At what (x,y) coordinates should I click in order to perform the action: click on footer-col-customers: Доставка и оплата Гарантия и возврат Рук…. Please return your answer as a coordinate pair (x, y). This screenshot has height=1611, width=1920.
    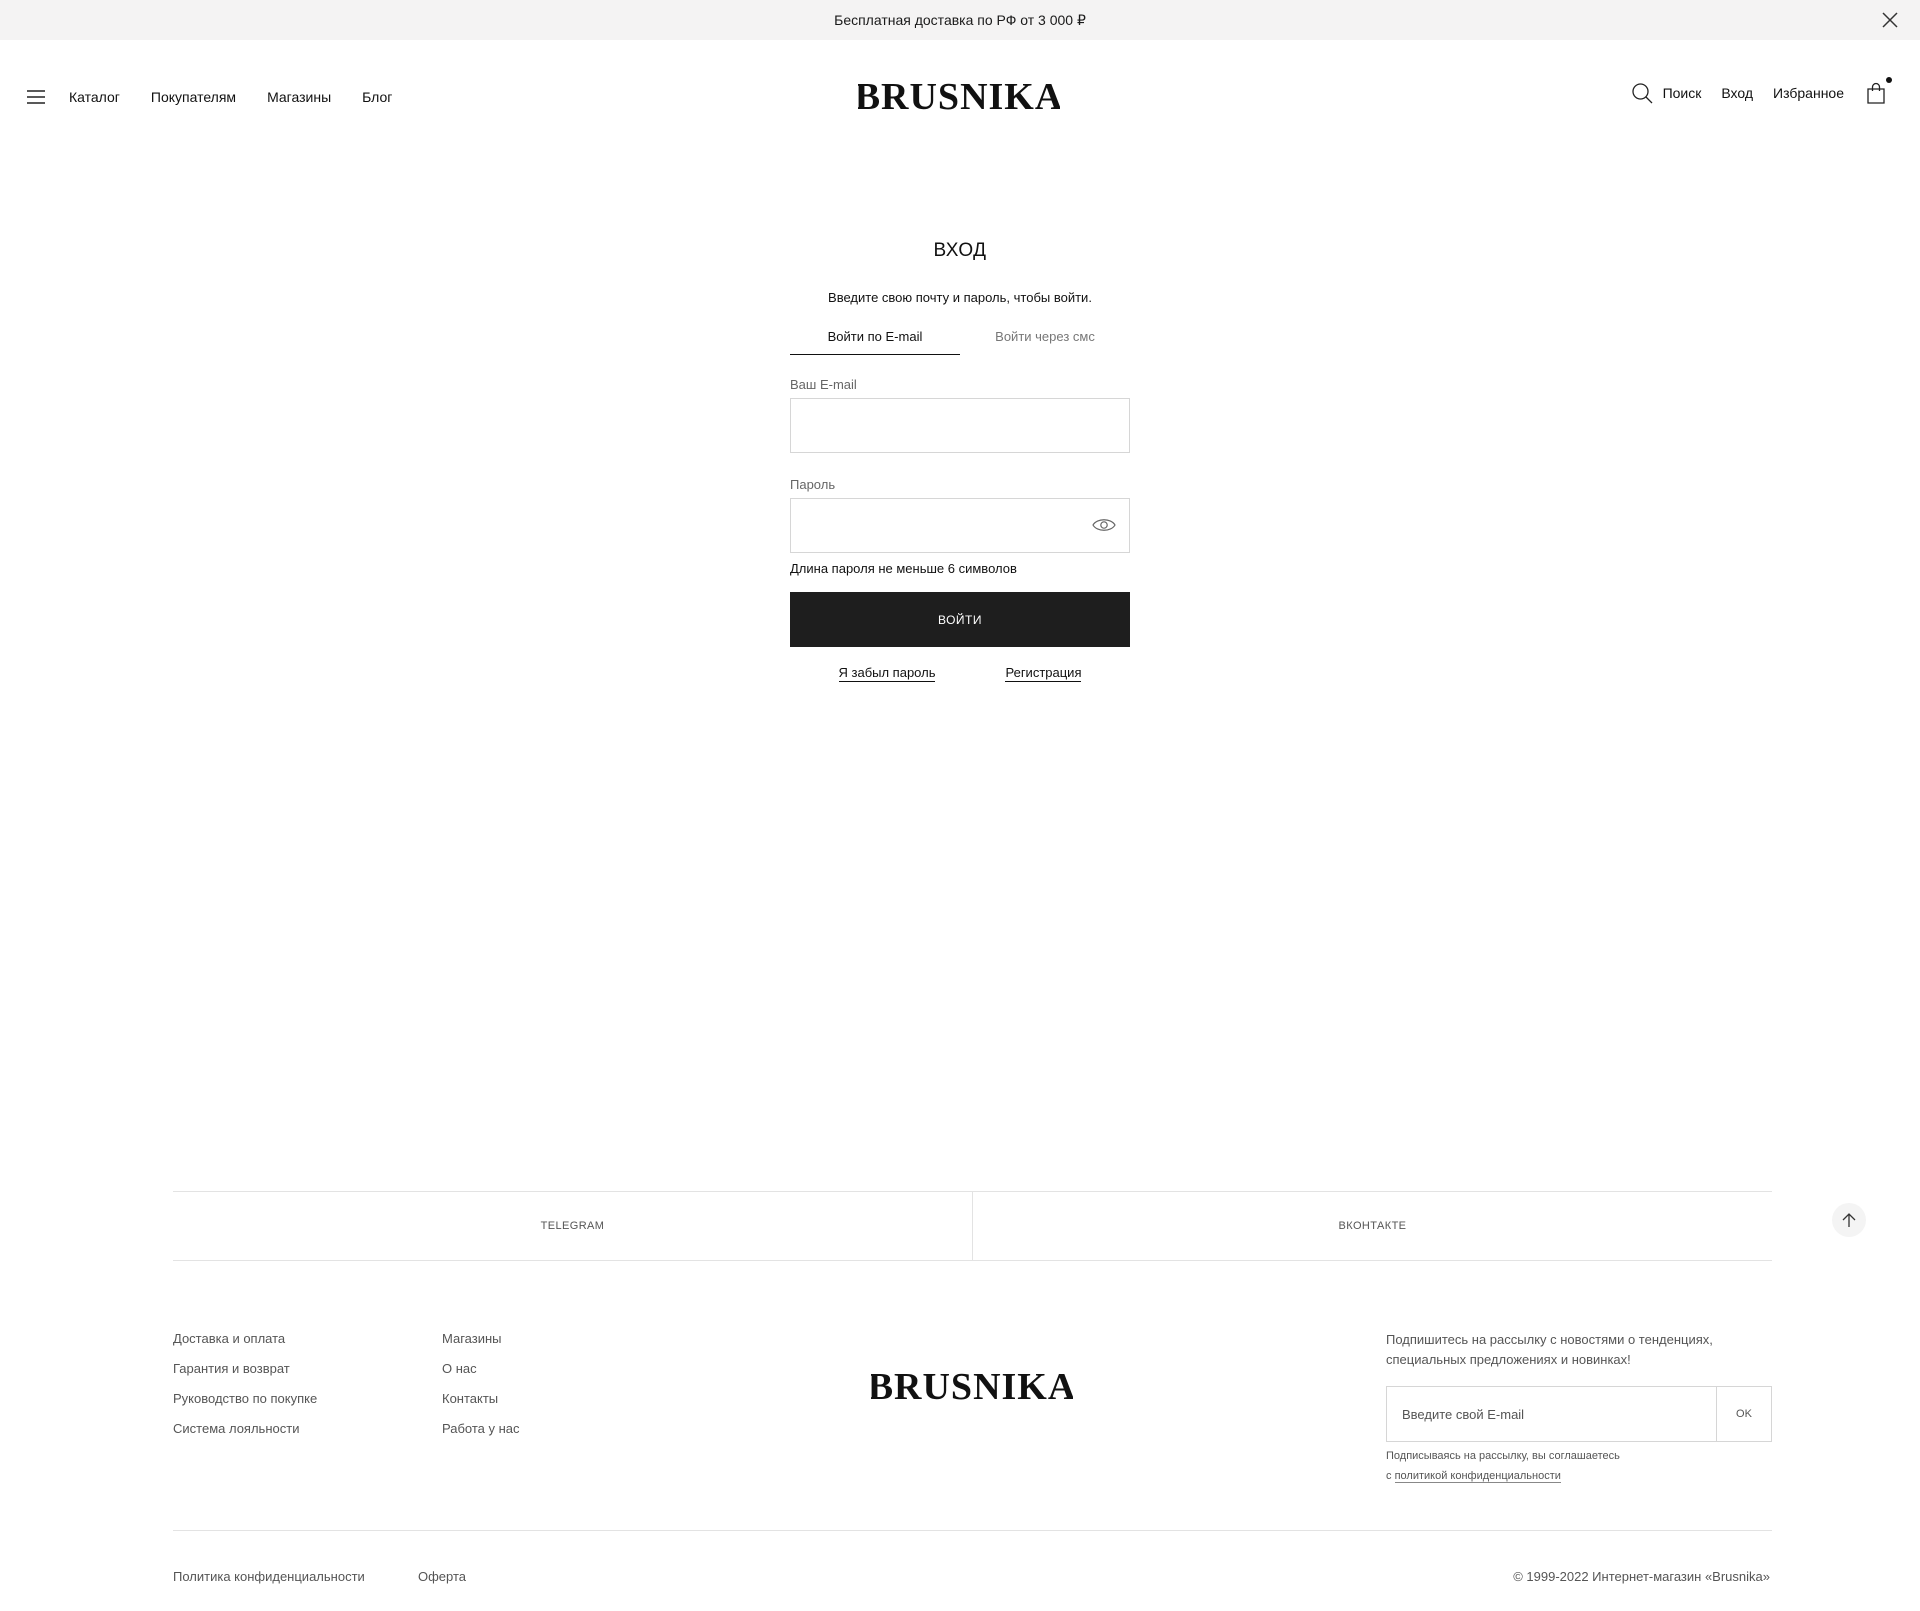
    Looking at the image, I should click on (245, 1390).